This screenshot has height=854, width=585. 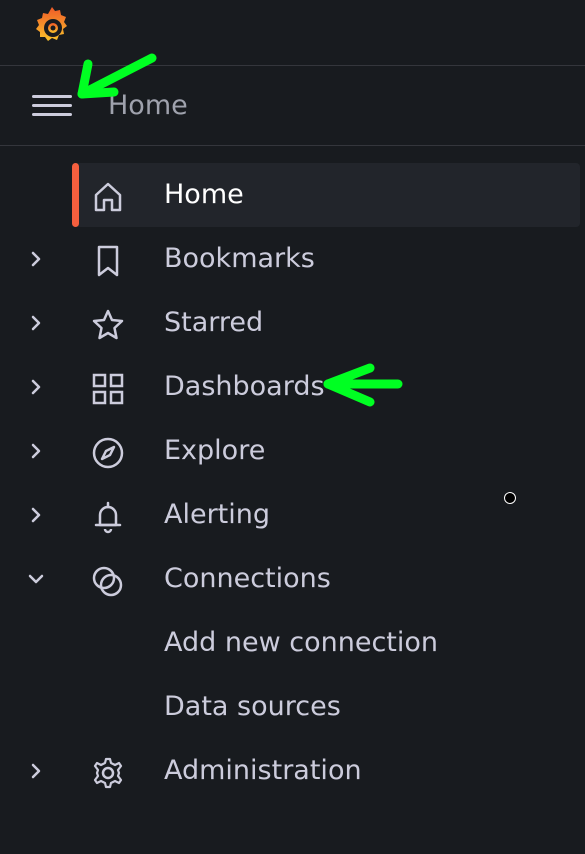 I want to click on breadcrumb: Home, so click(x=148, y=106).